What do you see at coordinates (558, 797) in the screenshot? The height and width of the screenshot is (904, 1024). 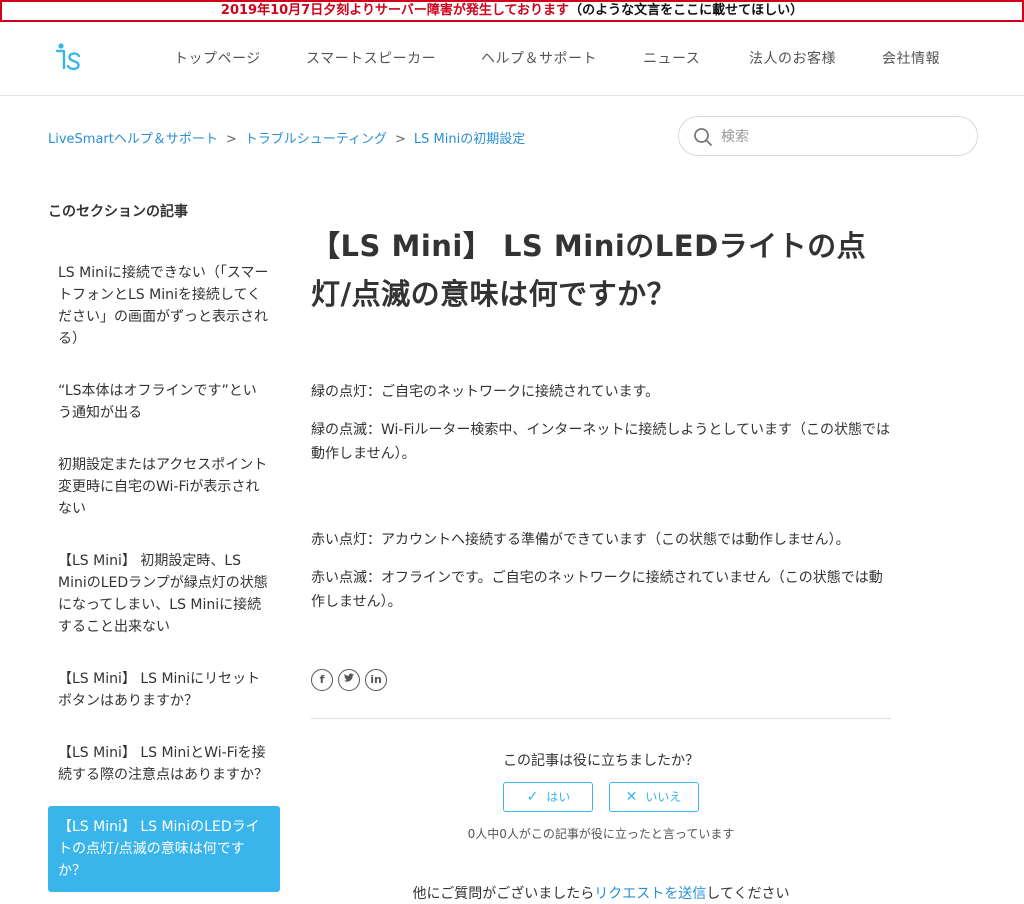 I see `vote-yes-label: はい` at bounding box center [558, 797].